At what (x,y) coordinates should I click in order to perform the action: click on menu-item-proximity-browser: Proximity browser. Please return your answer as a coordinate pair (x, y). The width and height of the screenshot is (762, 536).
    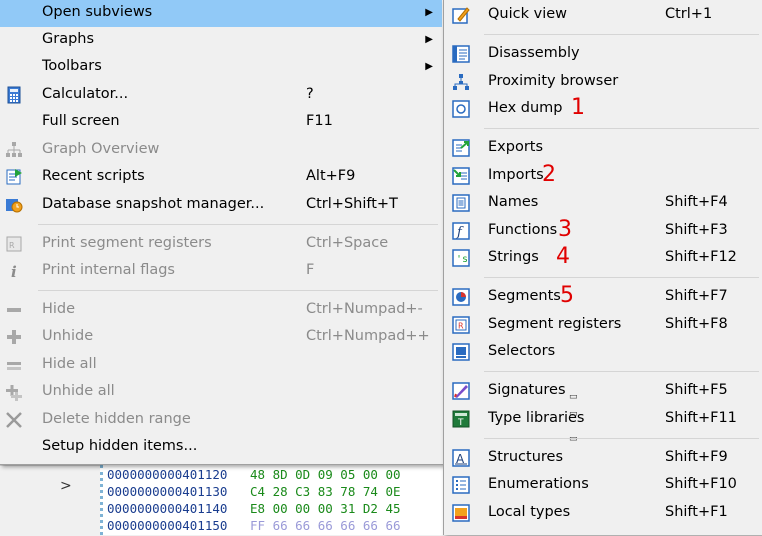
    Looking at the image, I should click on (603, 82).